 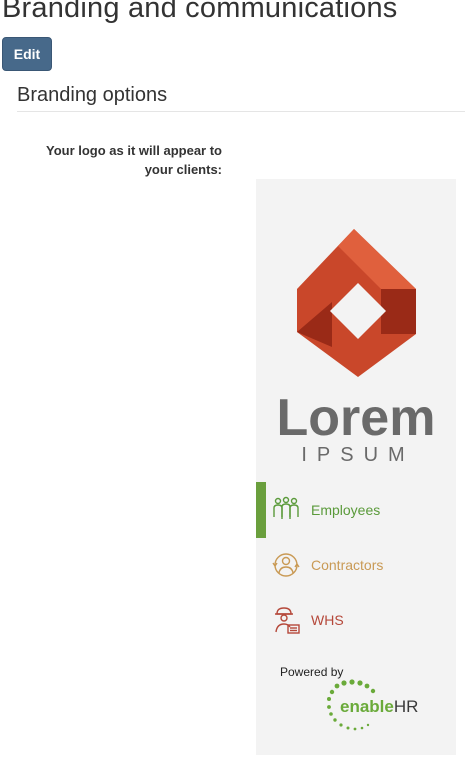 I want to click on nav-item-whs: WHS, so click(x=356, y=620).